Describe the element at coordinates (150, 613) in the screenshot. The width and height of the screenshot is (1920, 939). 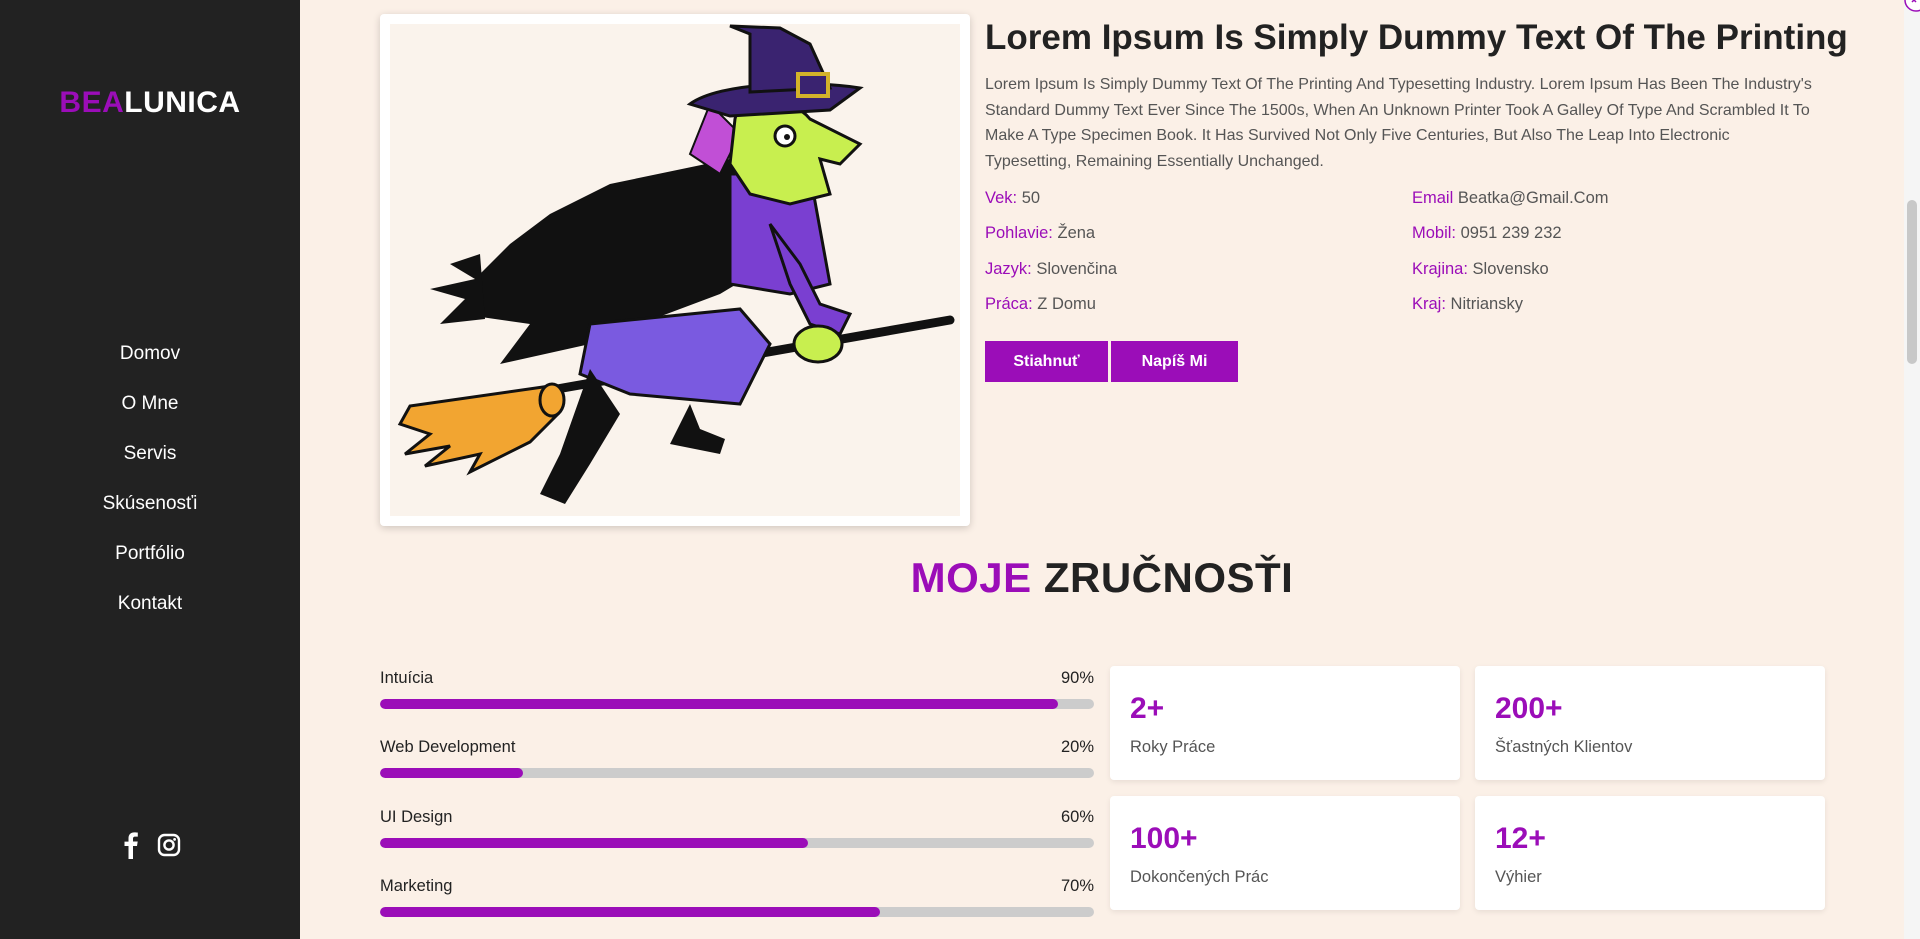
I see `nav-item-kontakt: Kontakt` at that location.